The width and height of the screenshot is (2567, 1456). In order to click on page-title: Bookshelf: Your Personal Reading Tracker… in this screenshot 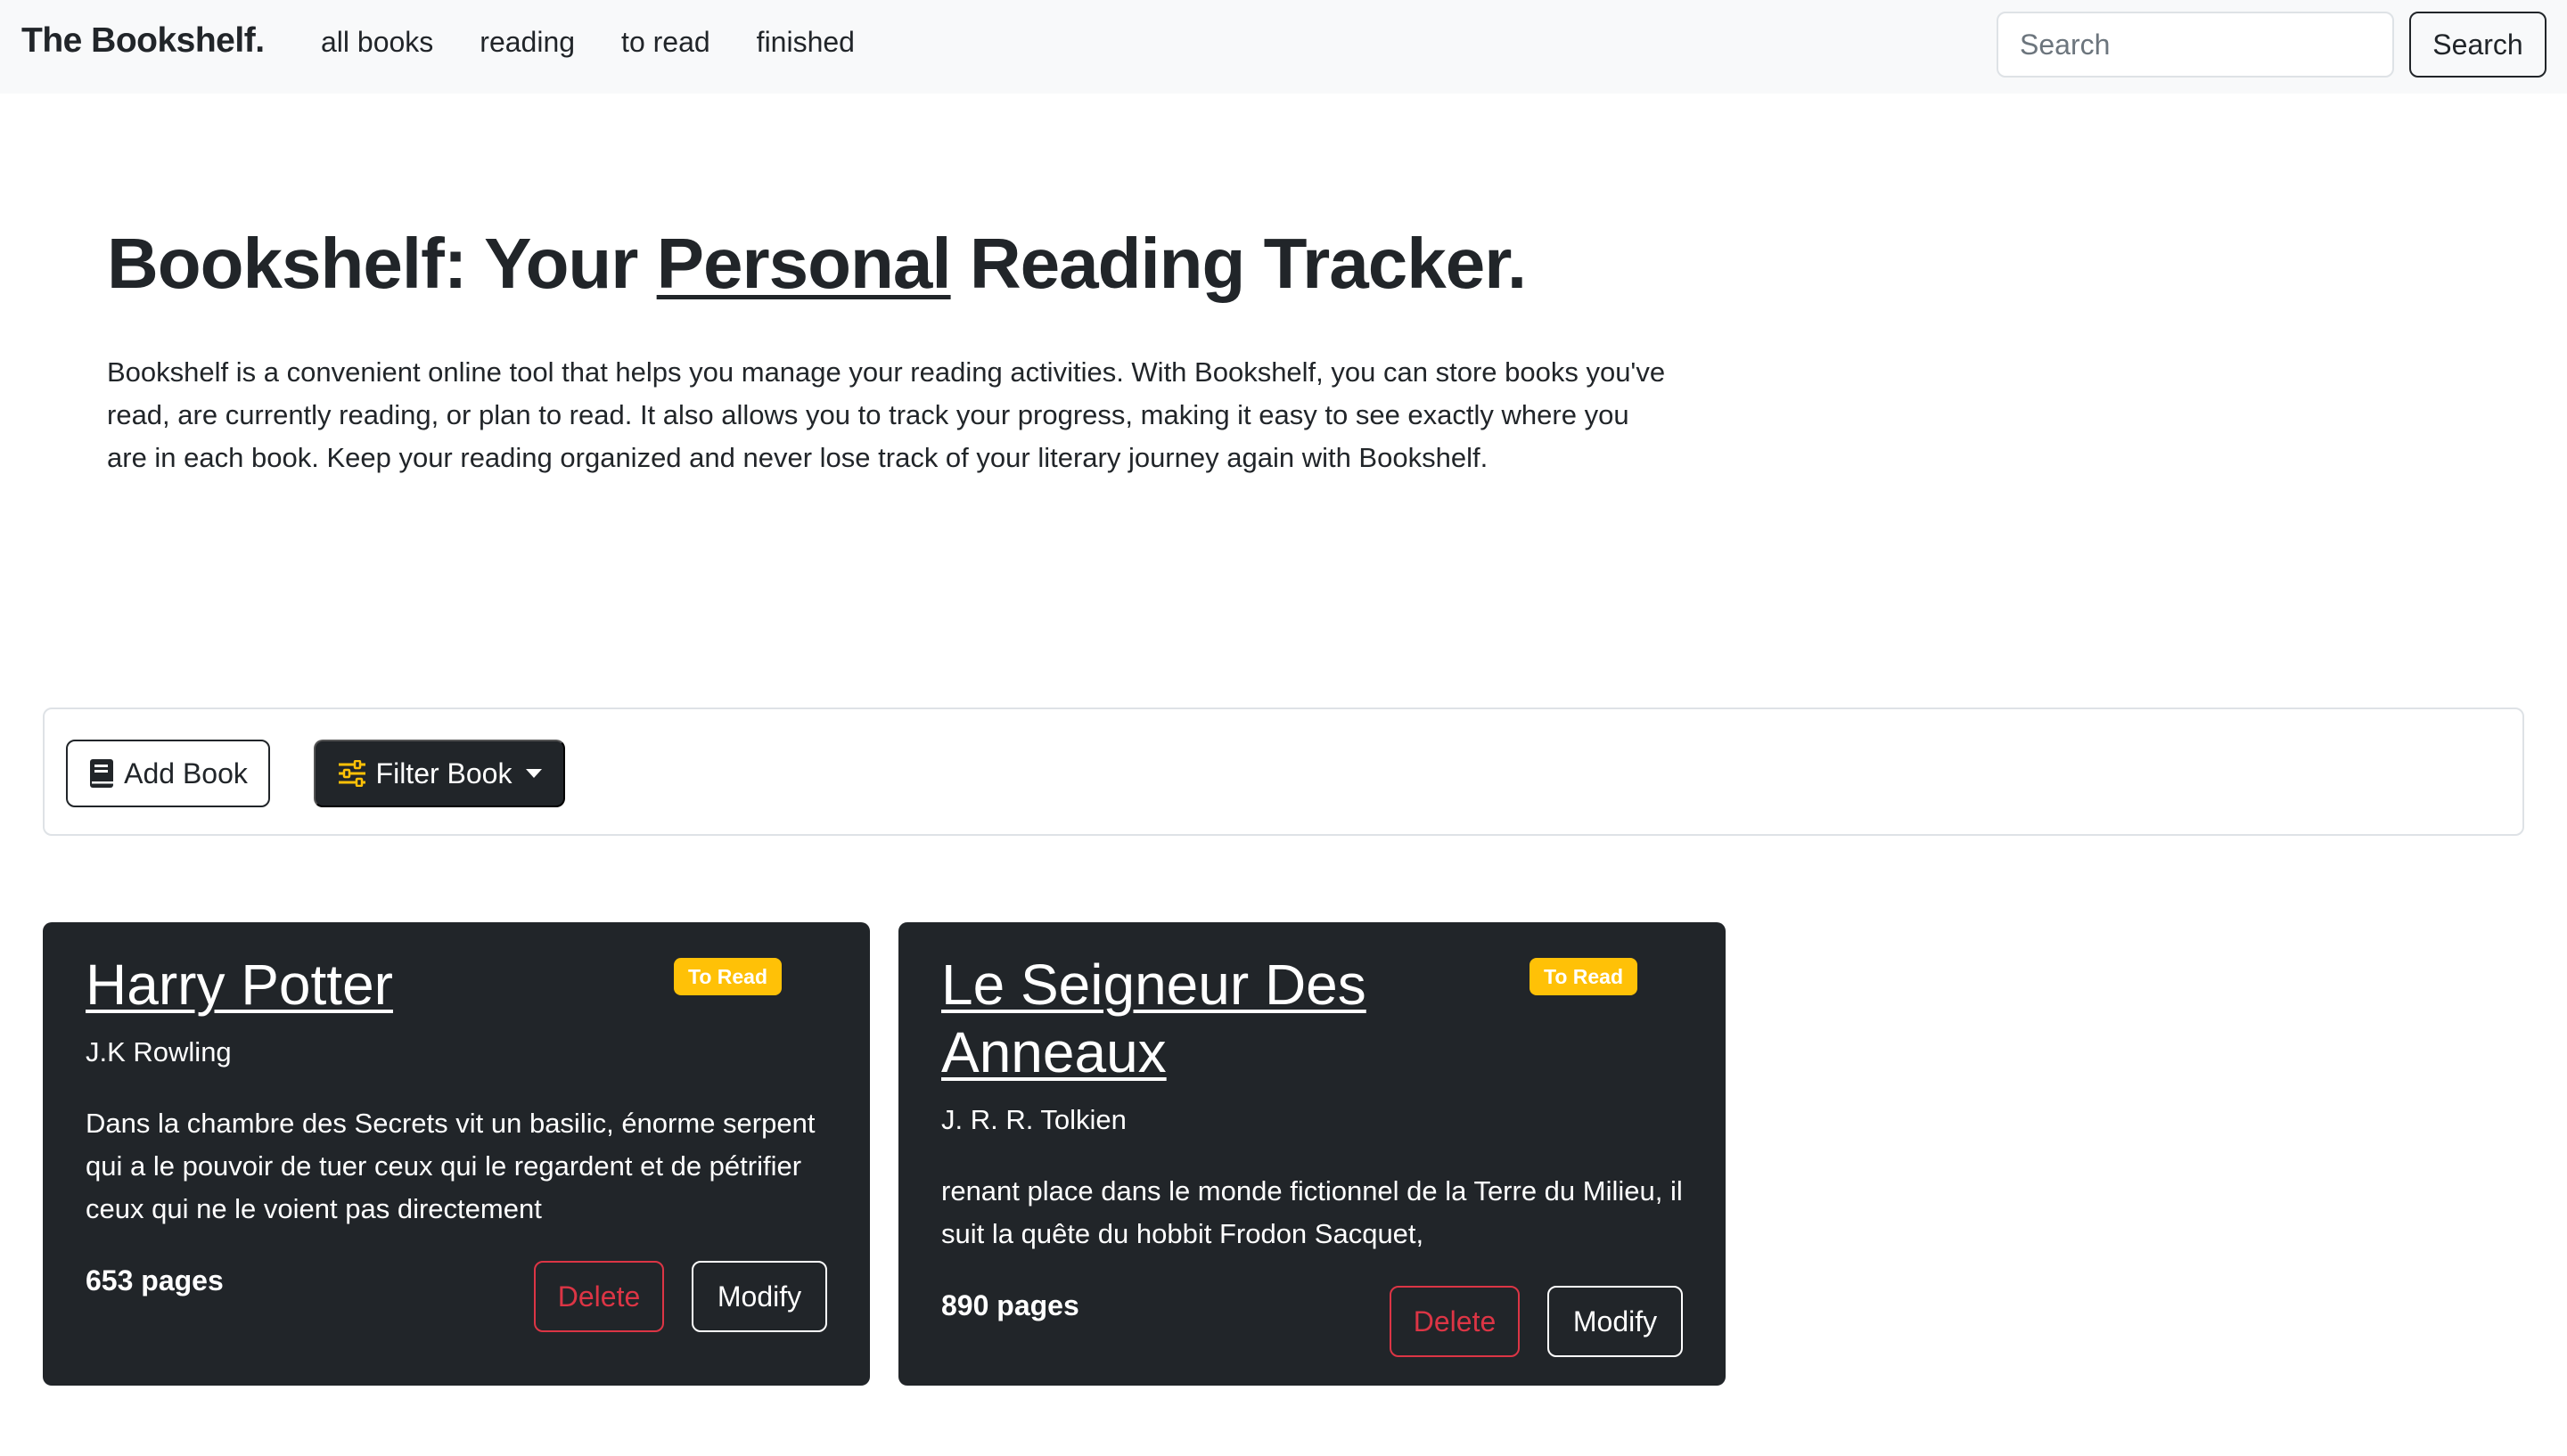, I will do `click(817, 264)`.